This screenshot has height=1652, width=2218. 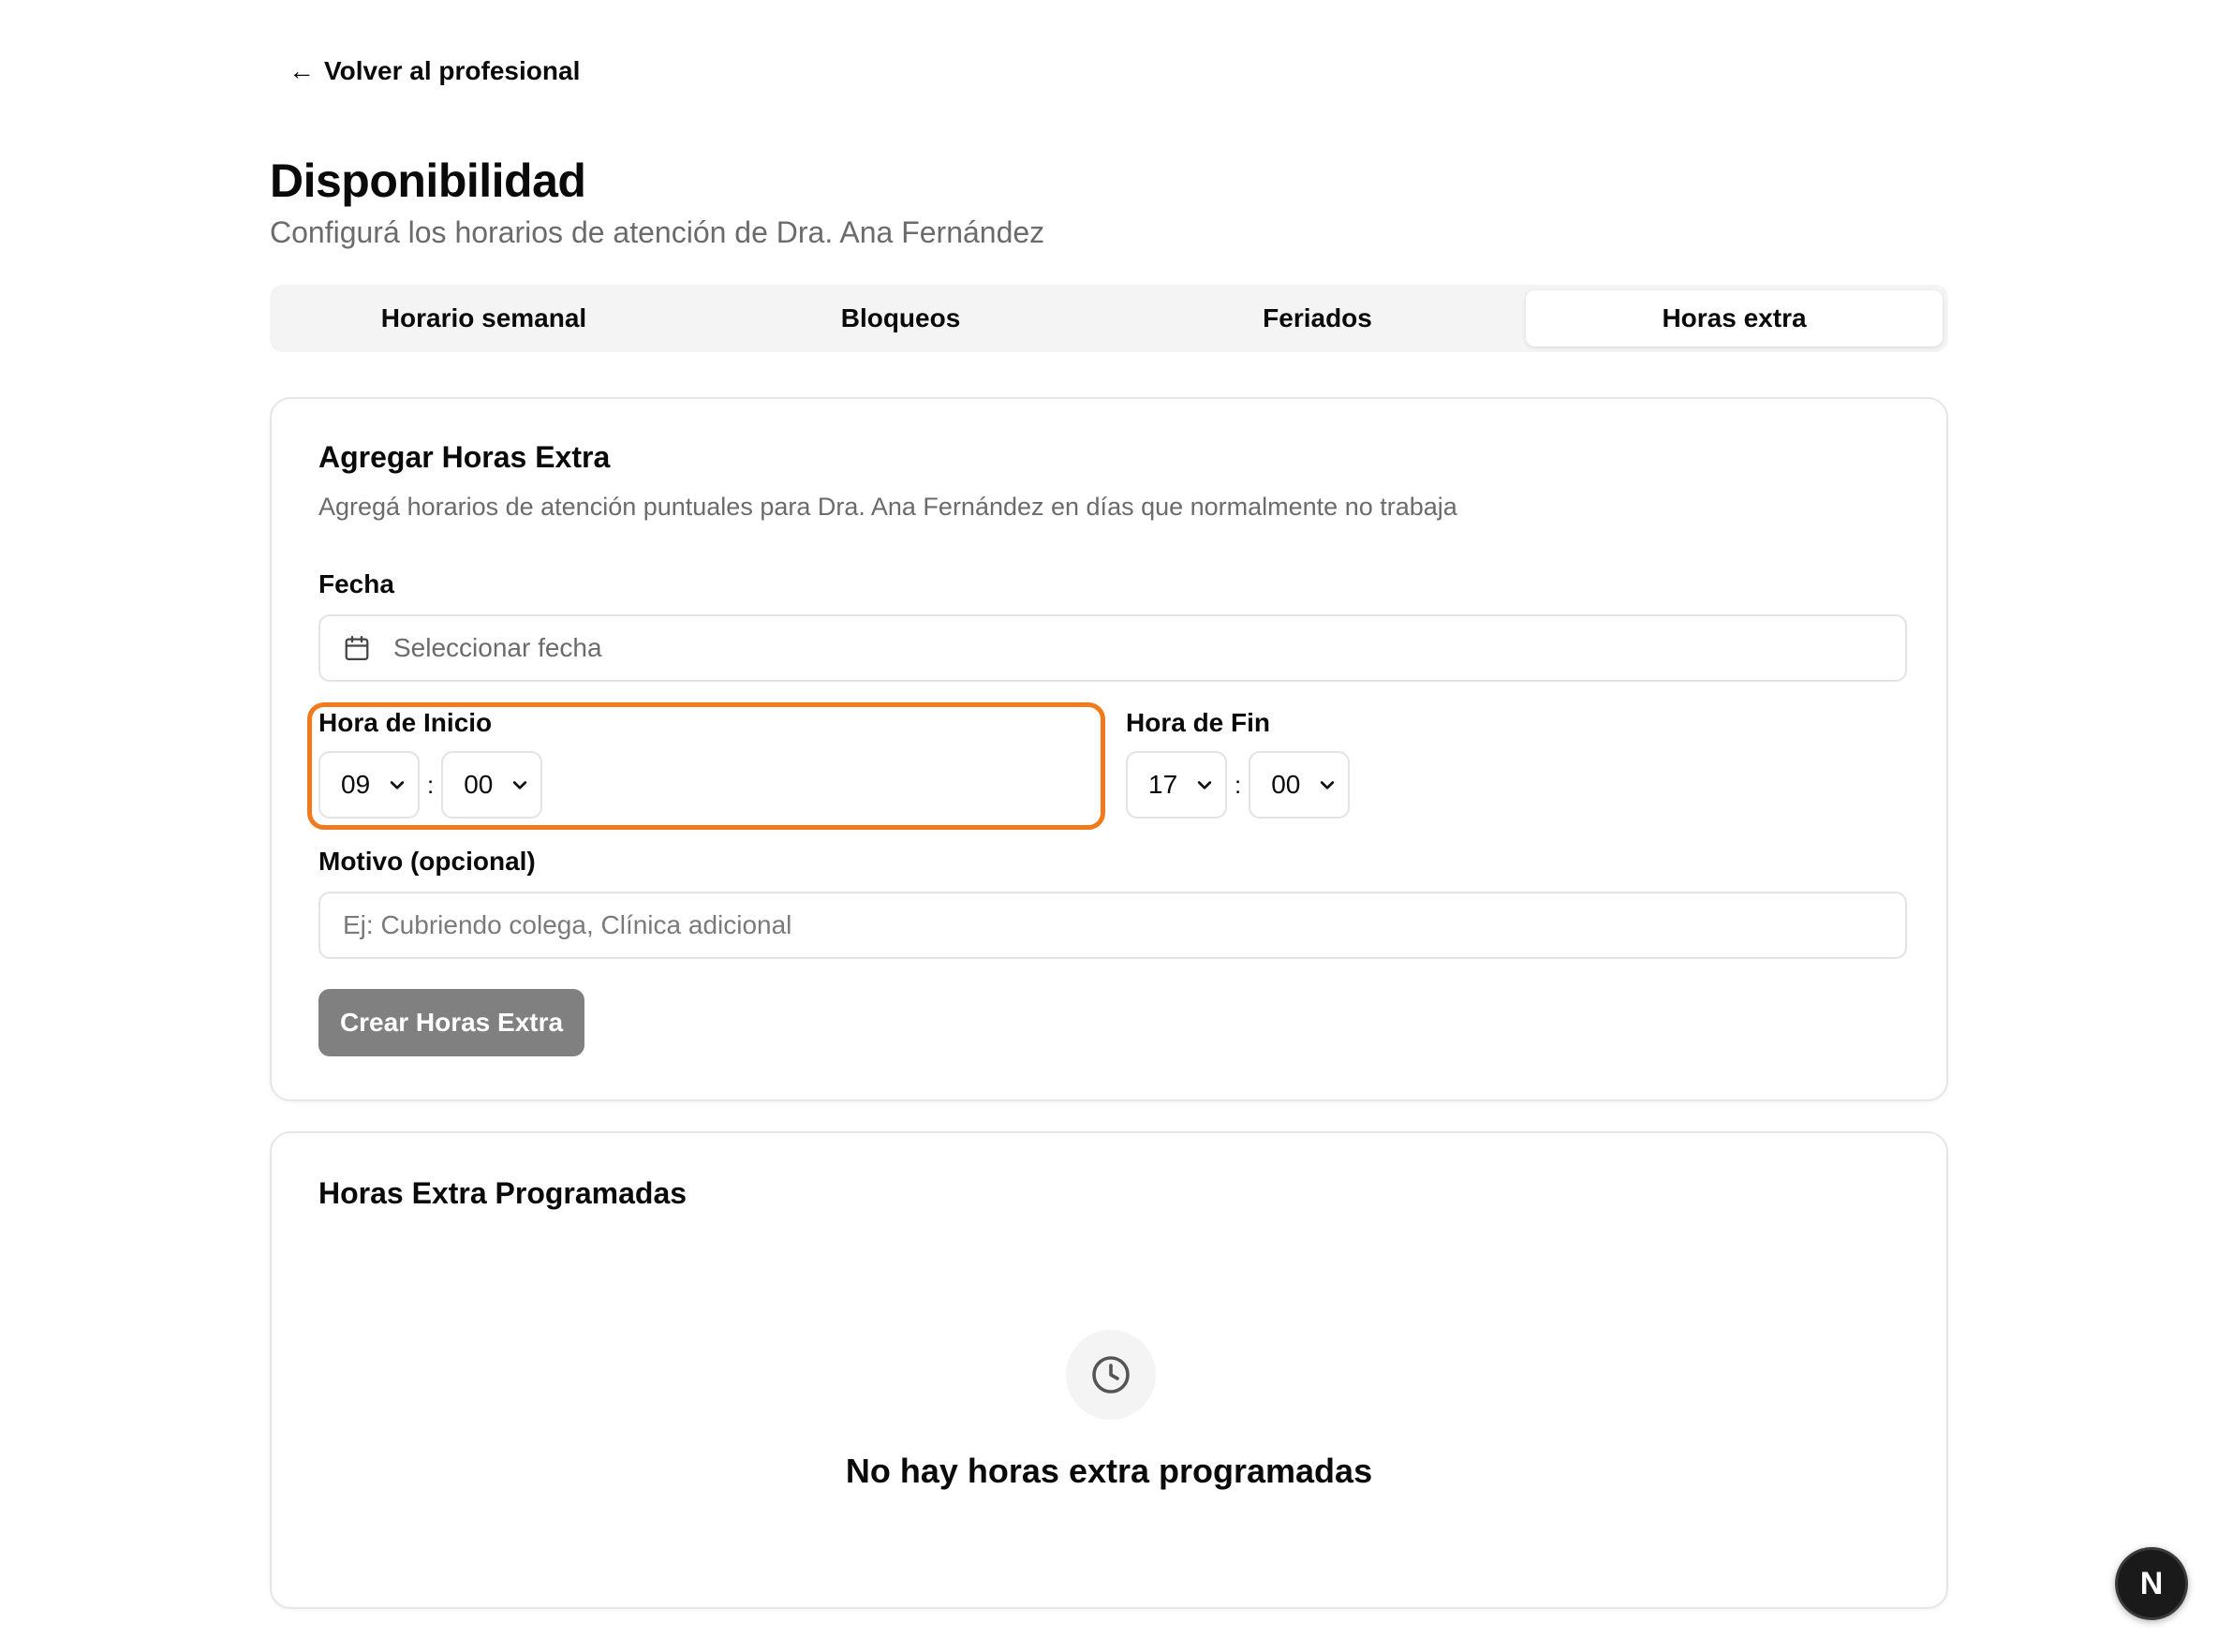 I want to click on start-minute-select: 00, so click(x=492, y=785).